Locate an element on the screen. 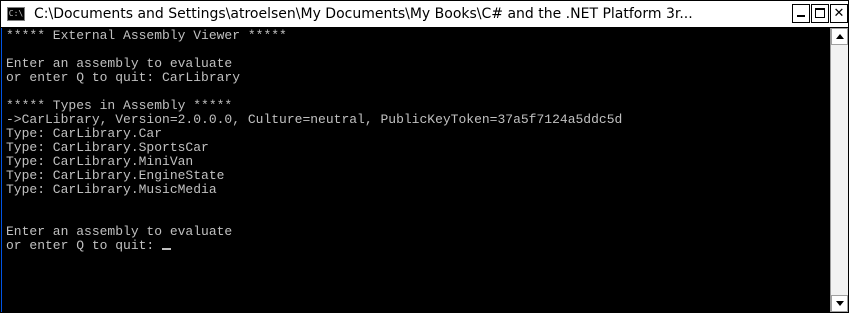  console-line: or enter Q to quit: CarLibrary is located at coordinates (123, 77).